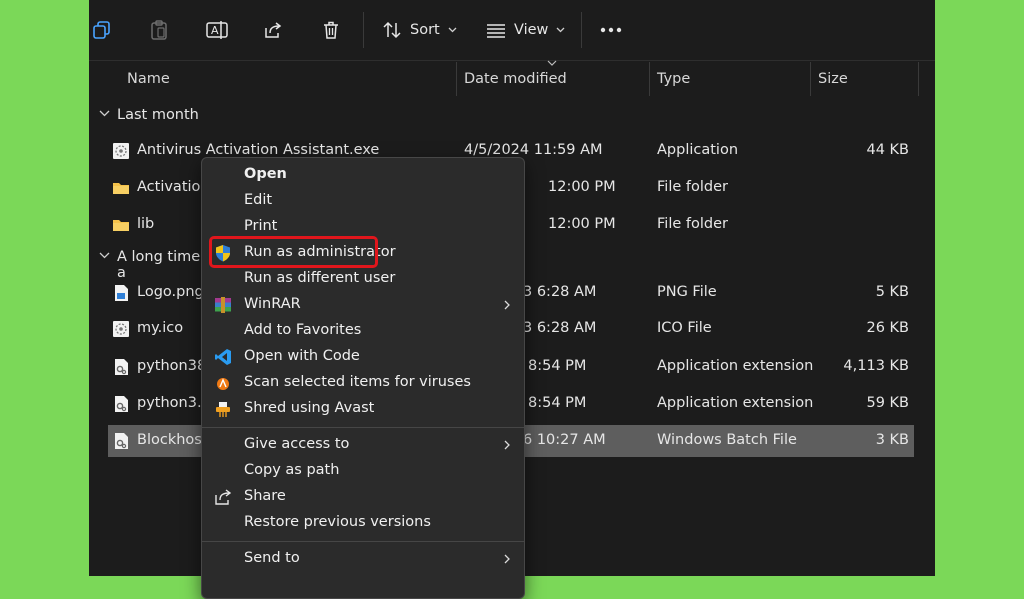 The image size is (1024, 599). Describe the element at coordinates (363, 445) in the screenshot. I see `menu-item-give-access: Give access to` at that location.